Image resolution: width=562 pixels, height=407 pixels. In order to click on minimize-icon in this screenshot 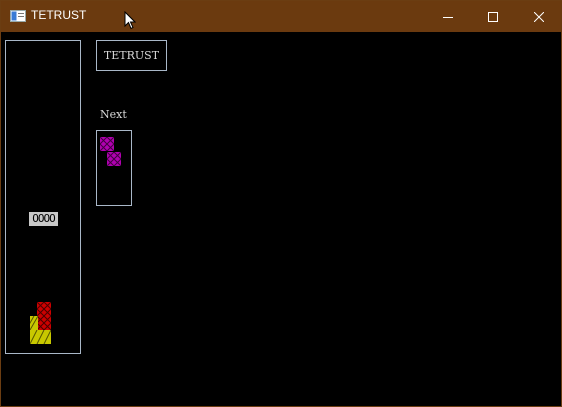, I will do `click(448, 17)`.